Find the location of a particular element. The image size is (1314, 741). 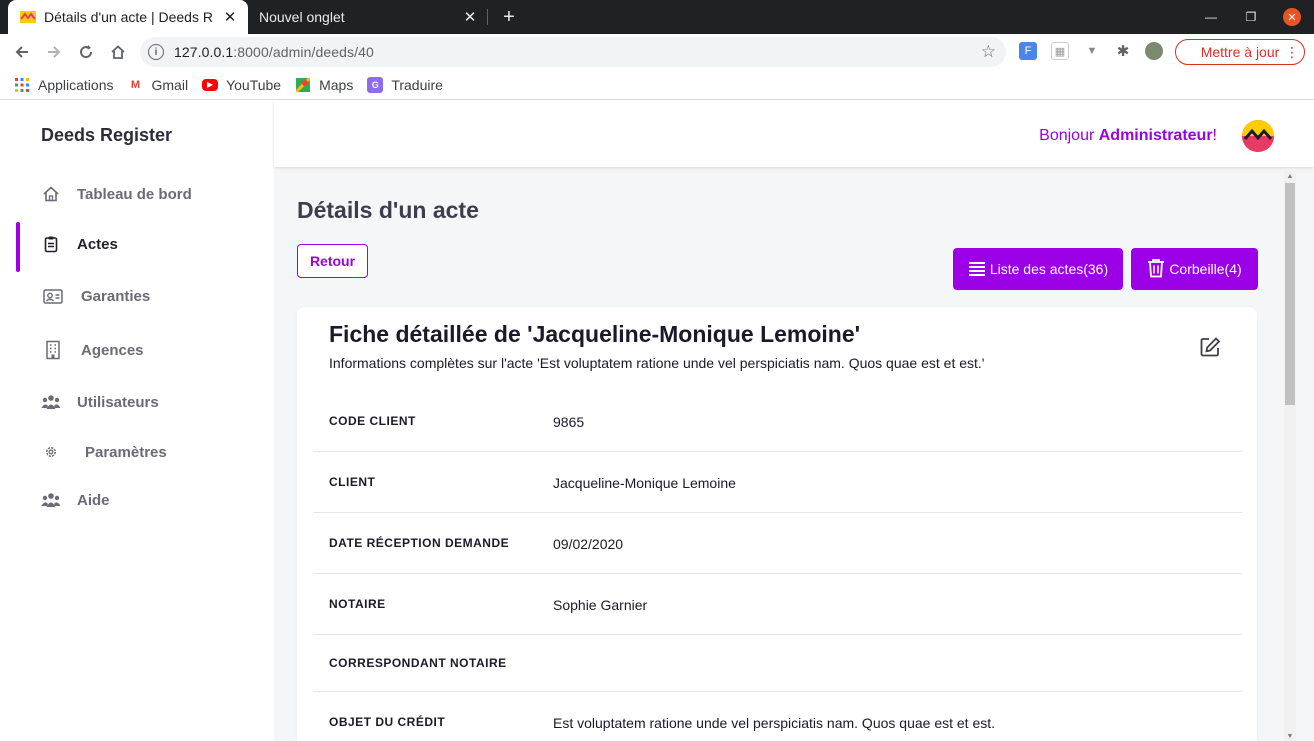

detail-row: CORRESPONDANT NOTAIRE is located at coordinates (777, 663).